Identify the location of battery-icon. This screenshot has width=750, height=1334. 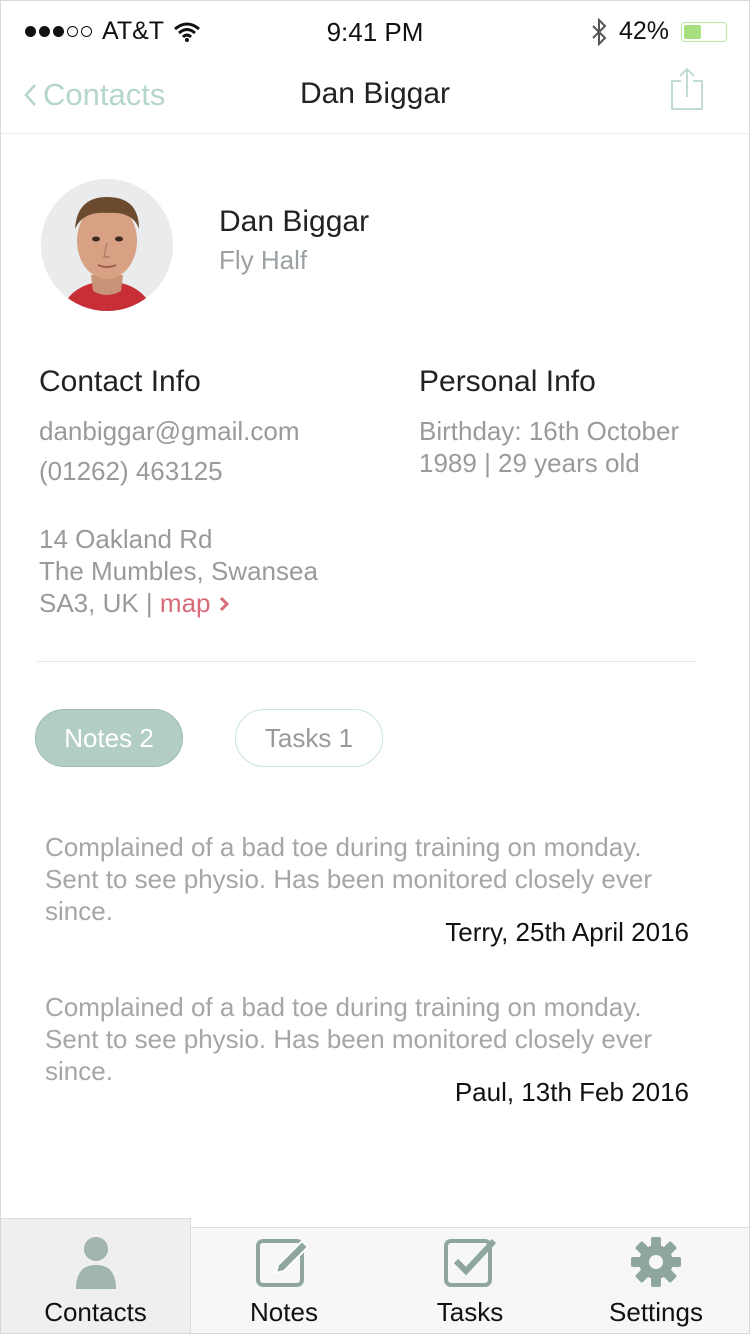
(704, 31).